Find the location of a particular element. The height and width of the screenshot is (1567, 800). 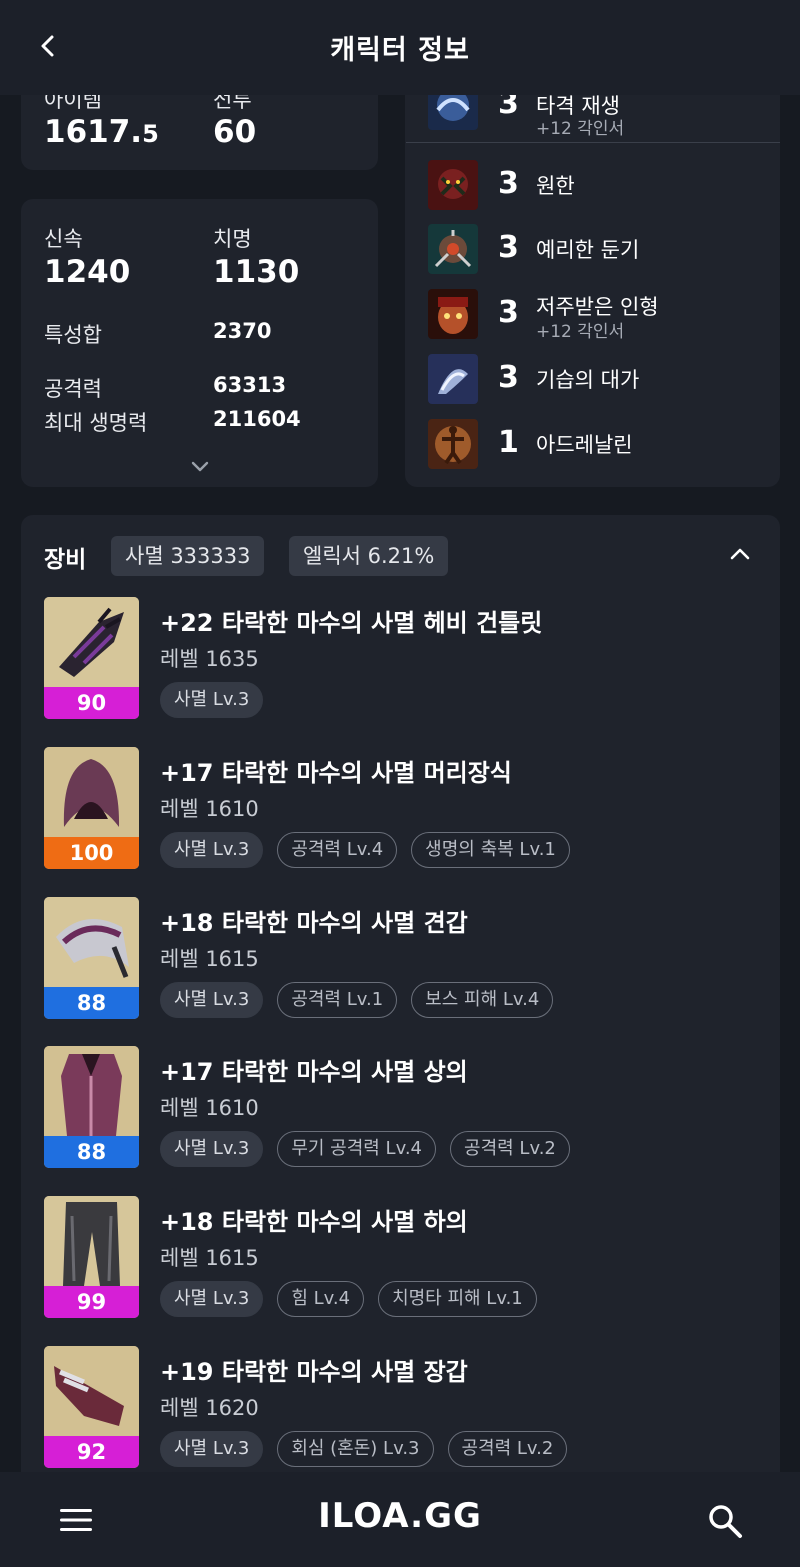

engraving-name: 예리한 둔기 is located at coordinates (588, 250).